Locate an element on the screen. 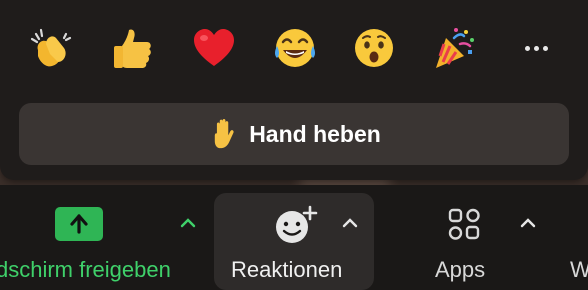 The width and height of the screenshot is (588, 290). tears-of-joy-emoji is located at coordinates (295, 48).